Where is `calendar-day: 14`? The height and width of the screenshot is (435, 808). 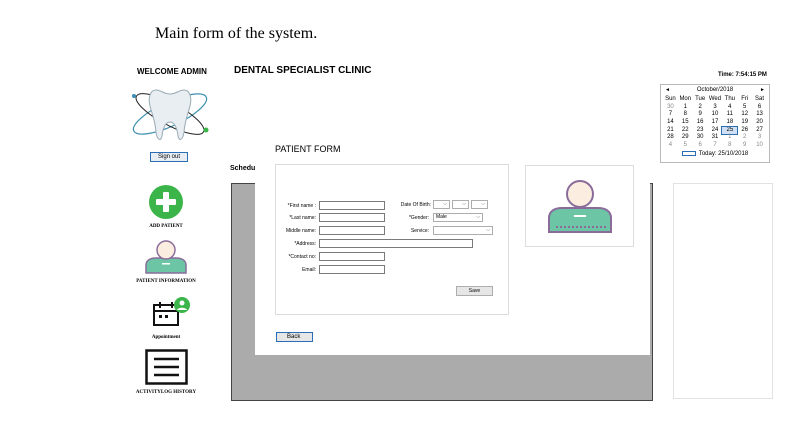
calendar-day: 14 is located at coordinates (670, 123).